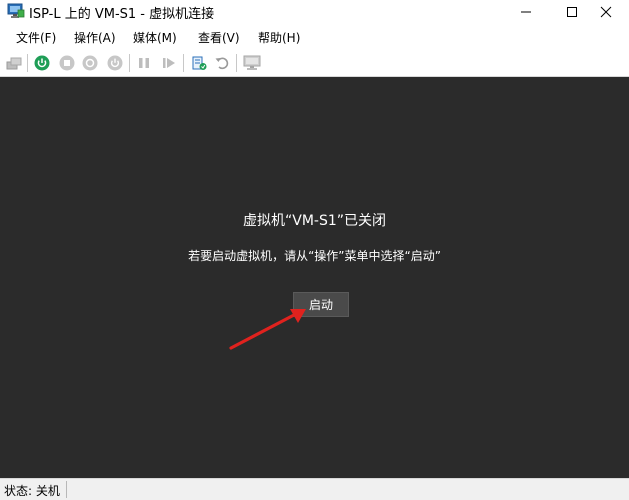  What do you see at coordinates (314, 489) in the screenshot?
I see `status-bar: 状态: 关机` at bounding box center [314, 489].